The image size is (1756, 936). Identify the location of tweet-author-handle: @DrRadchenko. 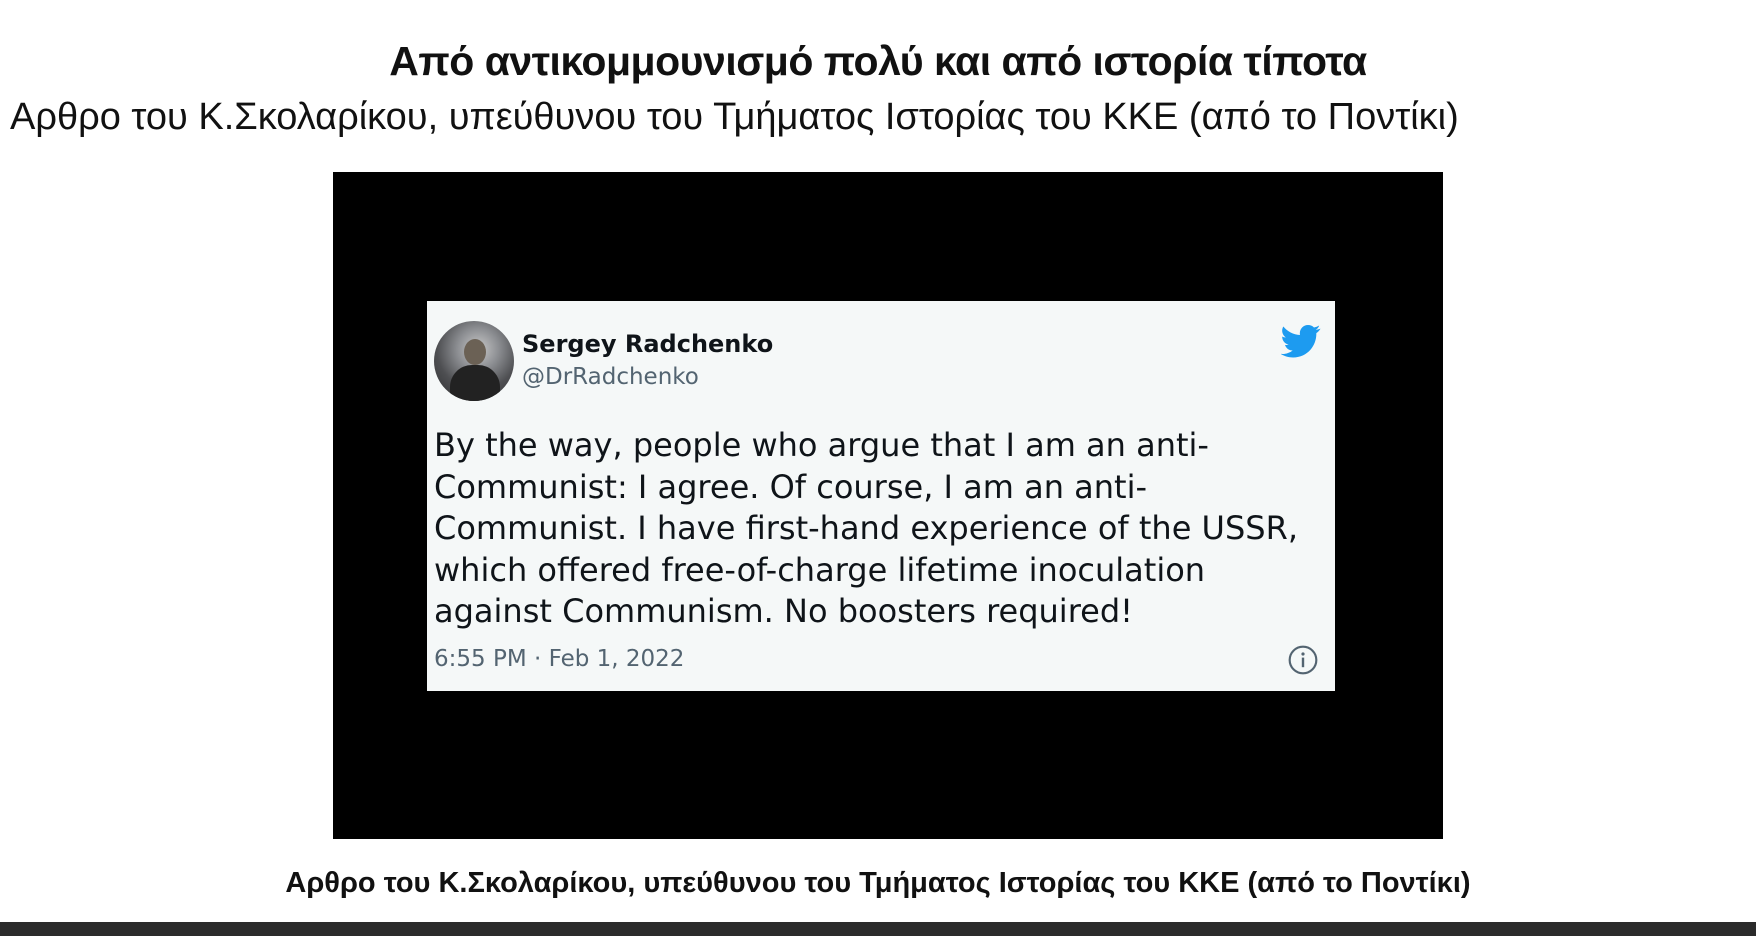
(610, 377).